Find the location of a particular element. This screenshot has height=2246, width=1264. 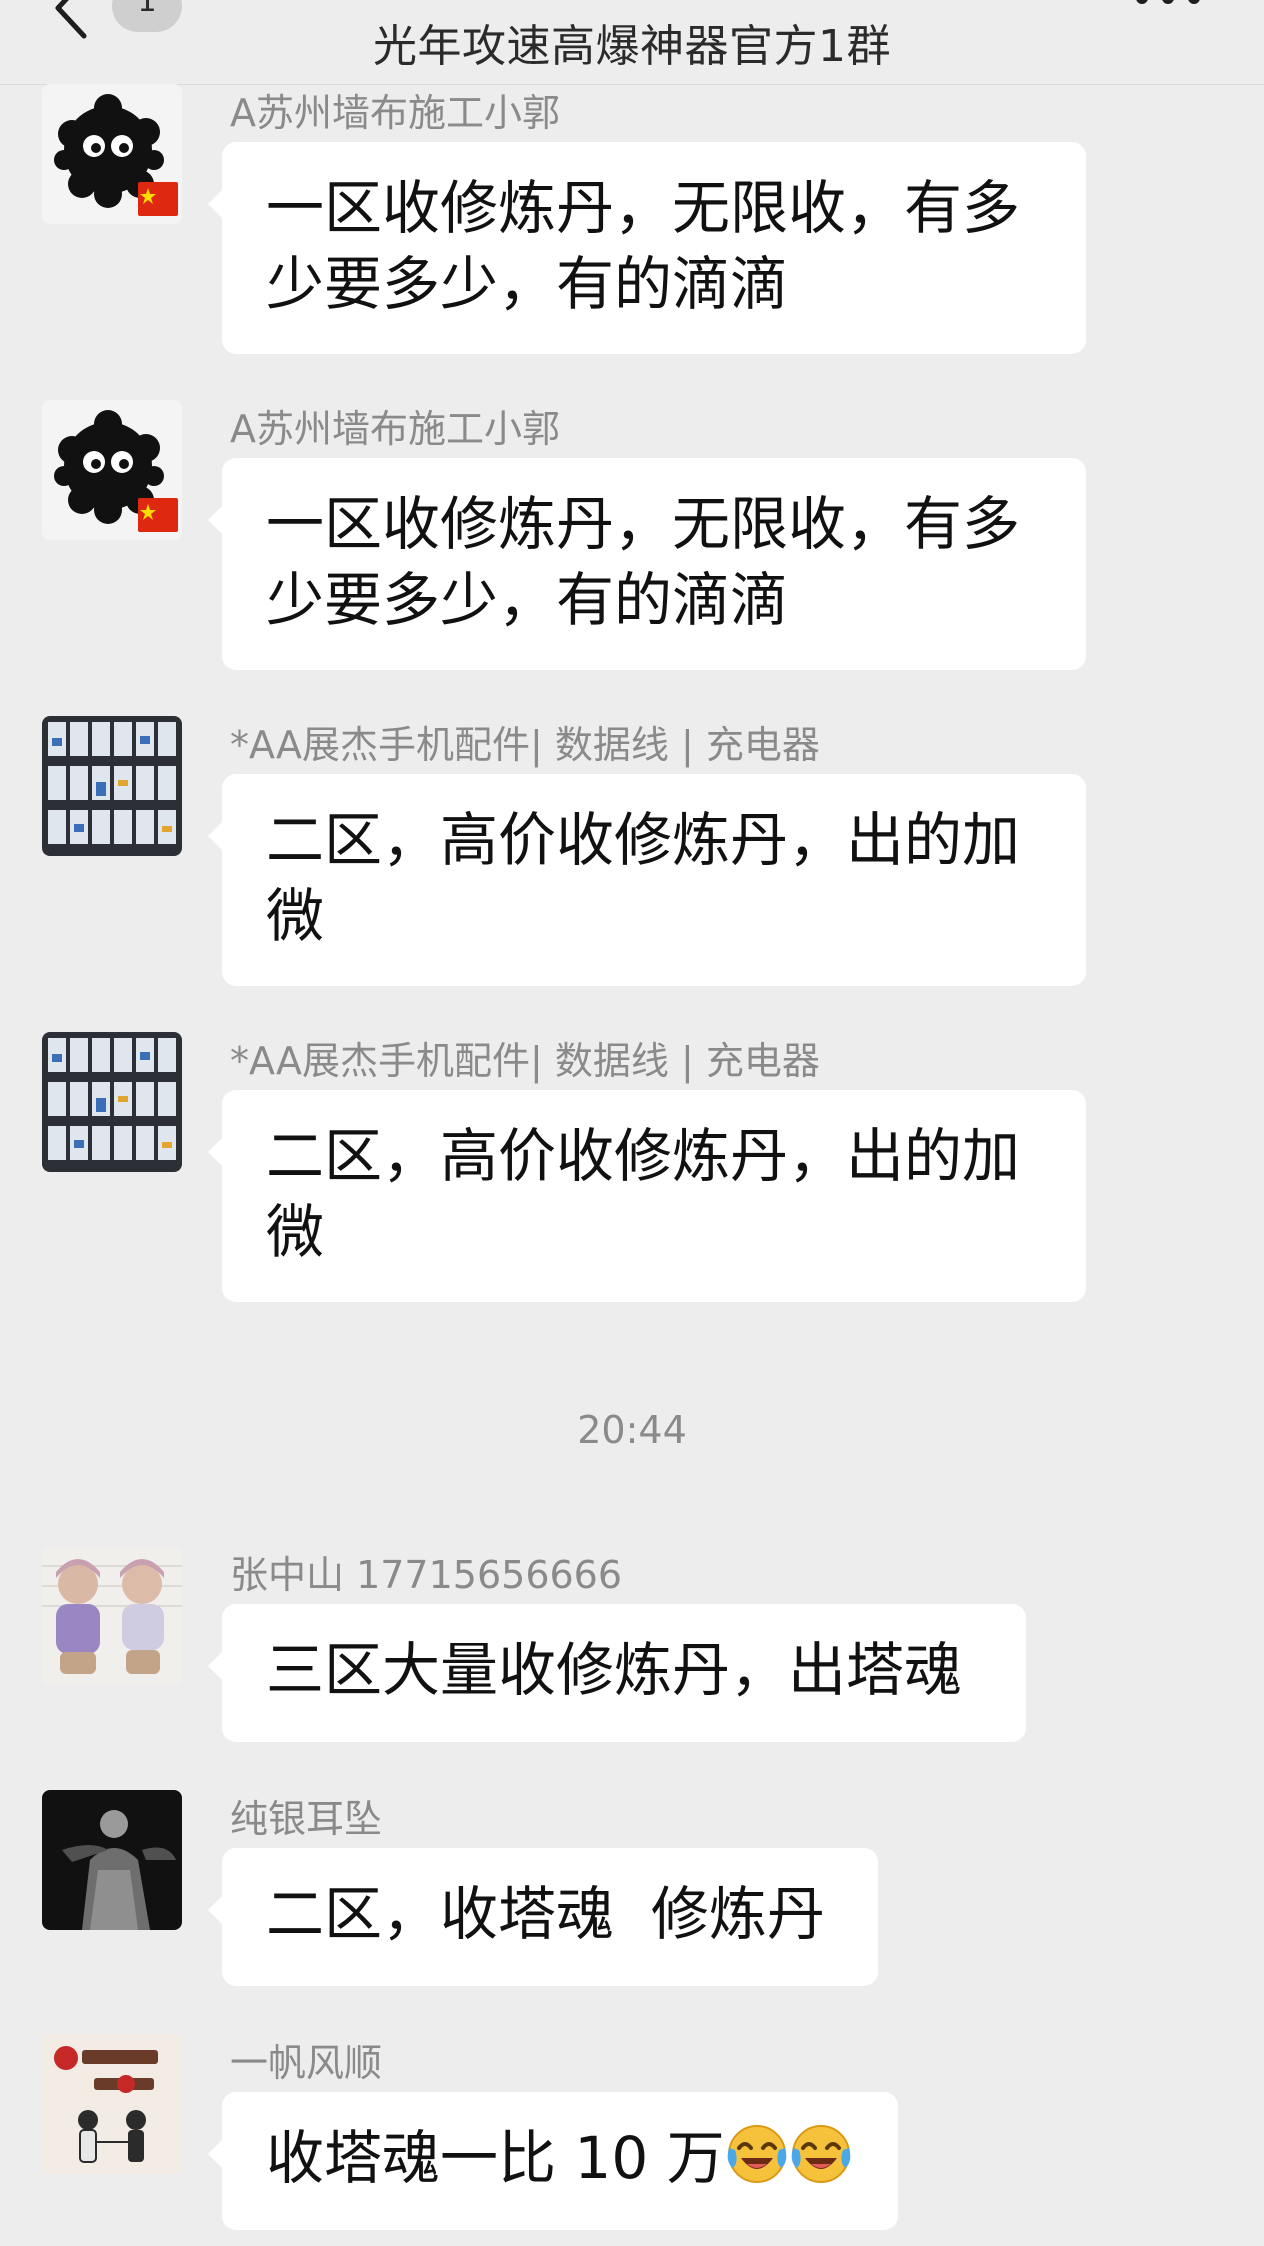

back-button is located at coordinates (74, 20).